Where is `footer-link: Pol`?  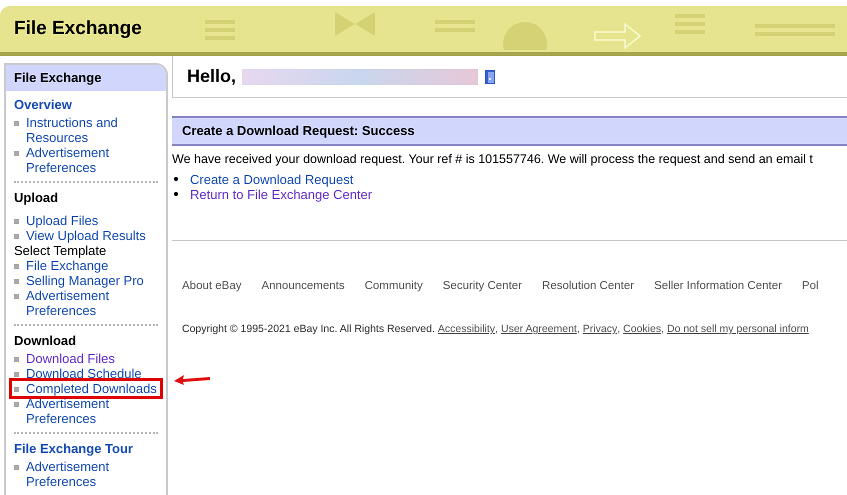 footer-link: Pol is located at coordinates (810, 286).